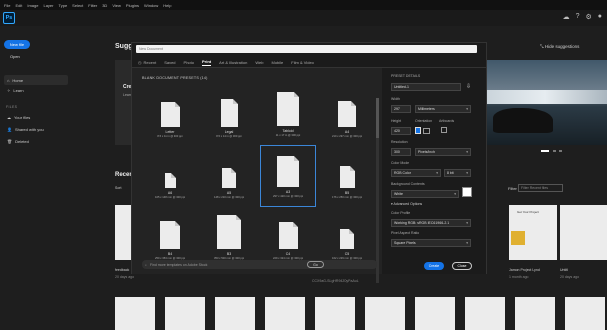  Describe the element at coordinates (524, 270) in the screenshot. I see `recent-name: Jamon Project Lynd` at that location.